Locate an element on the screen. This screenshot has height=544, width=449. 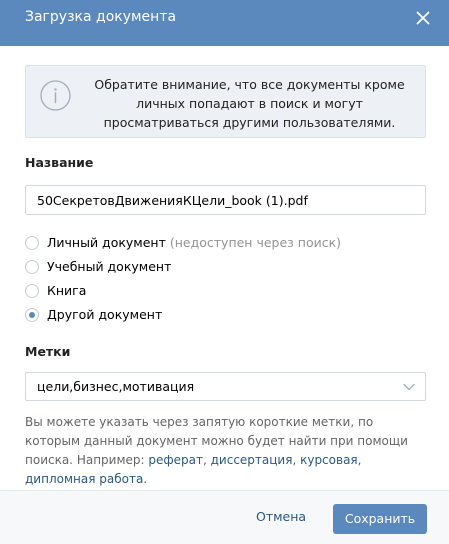
name-label: Название is located at coordinates (59, 162).